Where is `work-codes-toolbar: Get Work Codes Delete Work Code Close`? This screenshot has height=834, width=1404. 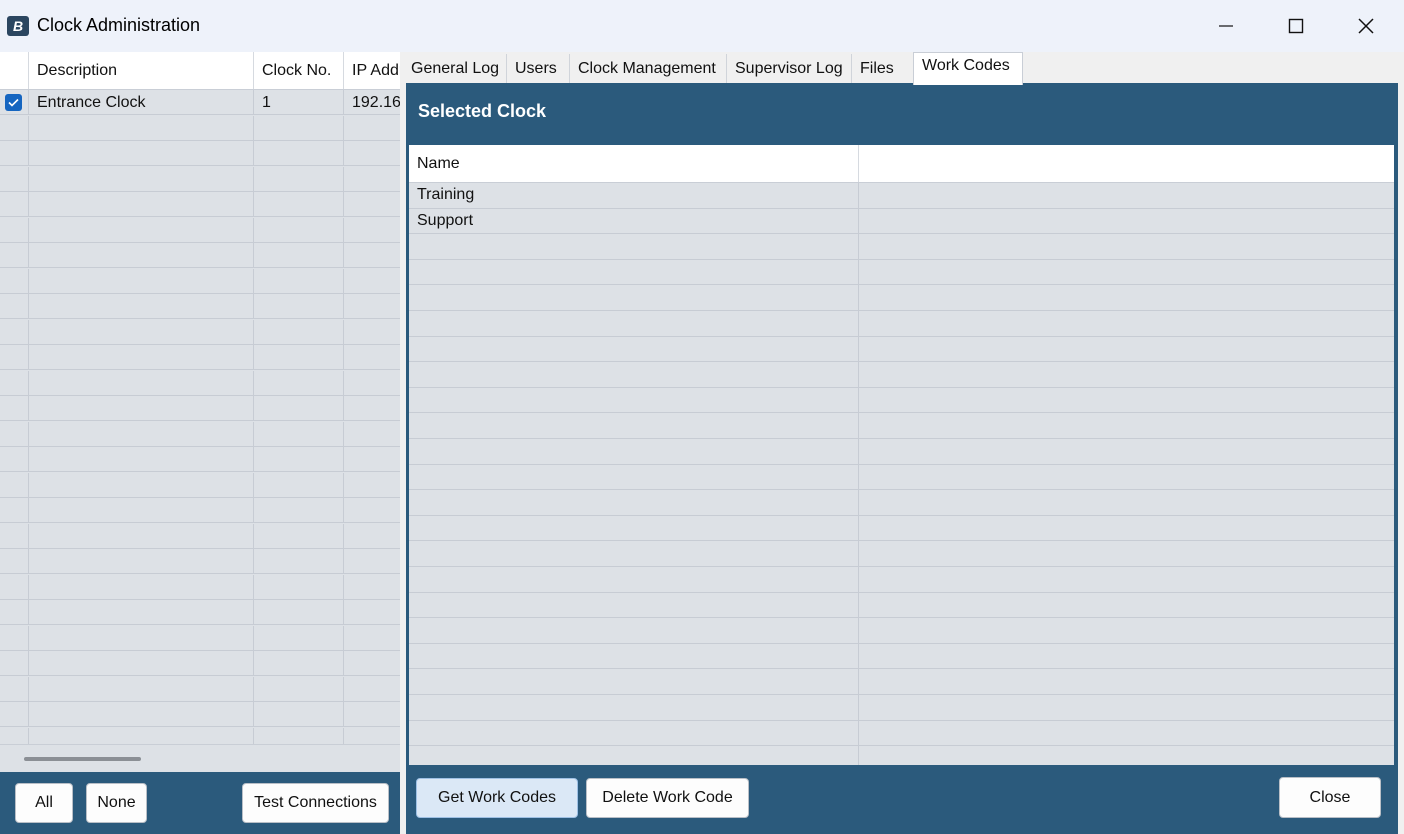
work-codes-toolbar: Get Work Codes Delete Work Code Close is located at coordinates (902, 799).